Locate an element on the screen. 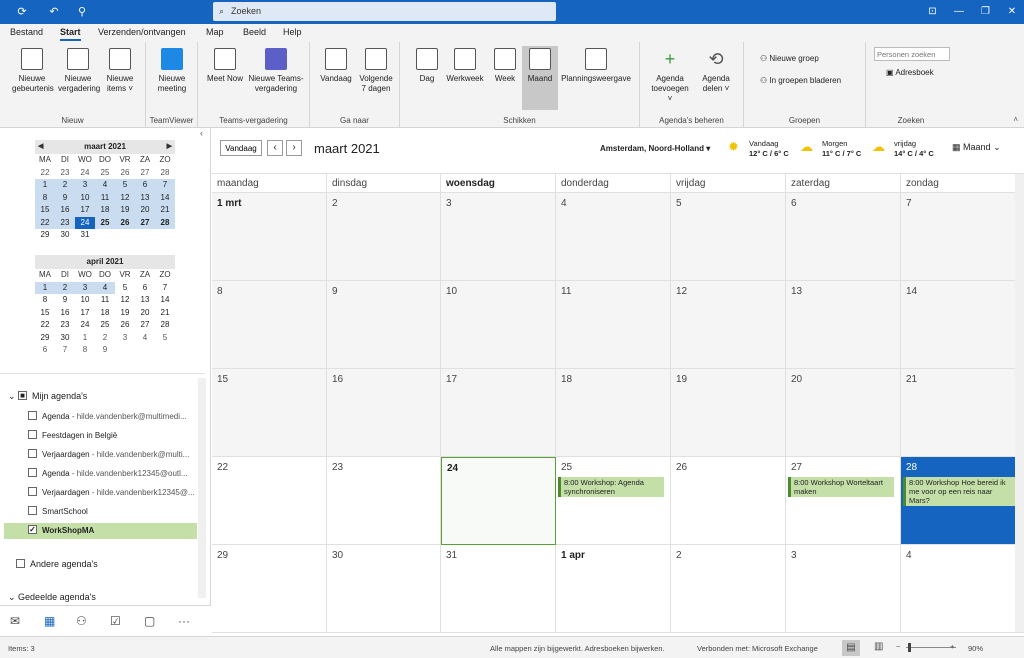 This screenshot has height=658, width=1024. sync-icon: ⟳ is located at coordinates (22, 12).